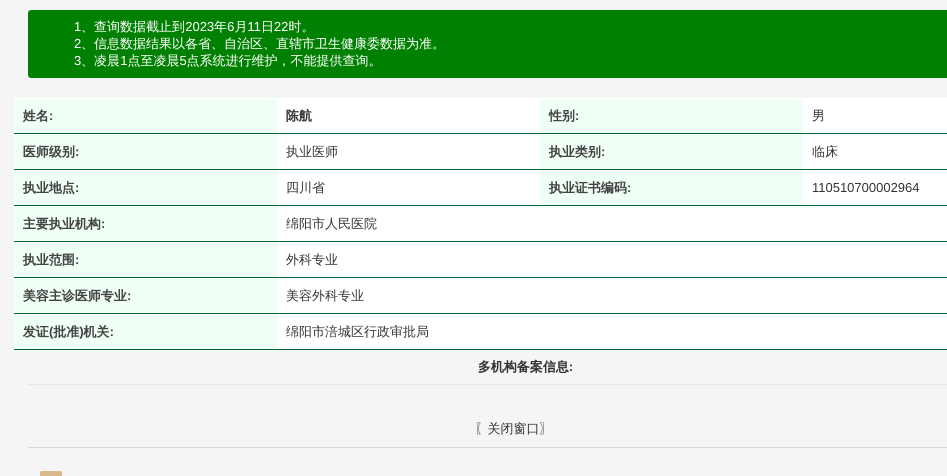 The image size is (947, 476). Describe the element at coordinates (145, 331) in the screenshot. I see `field-label: 发证(批准)机关:` at that location.